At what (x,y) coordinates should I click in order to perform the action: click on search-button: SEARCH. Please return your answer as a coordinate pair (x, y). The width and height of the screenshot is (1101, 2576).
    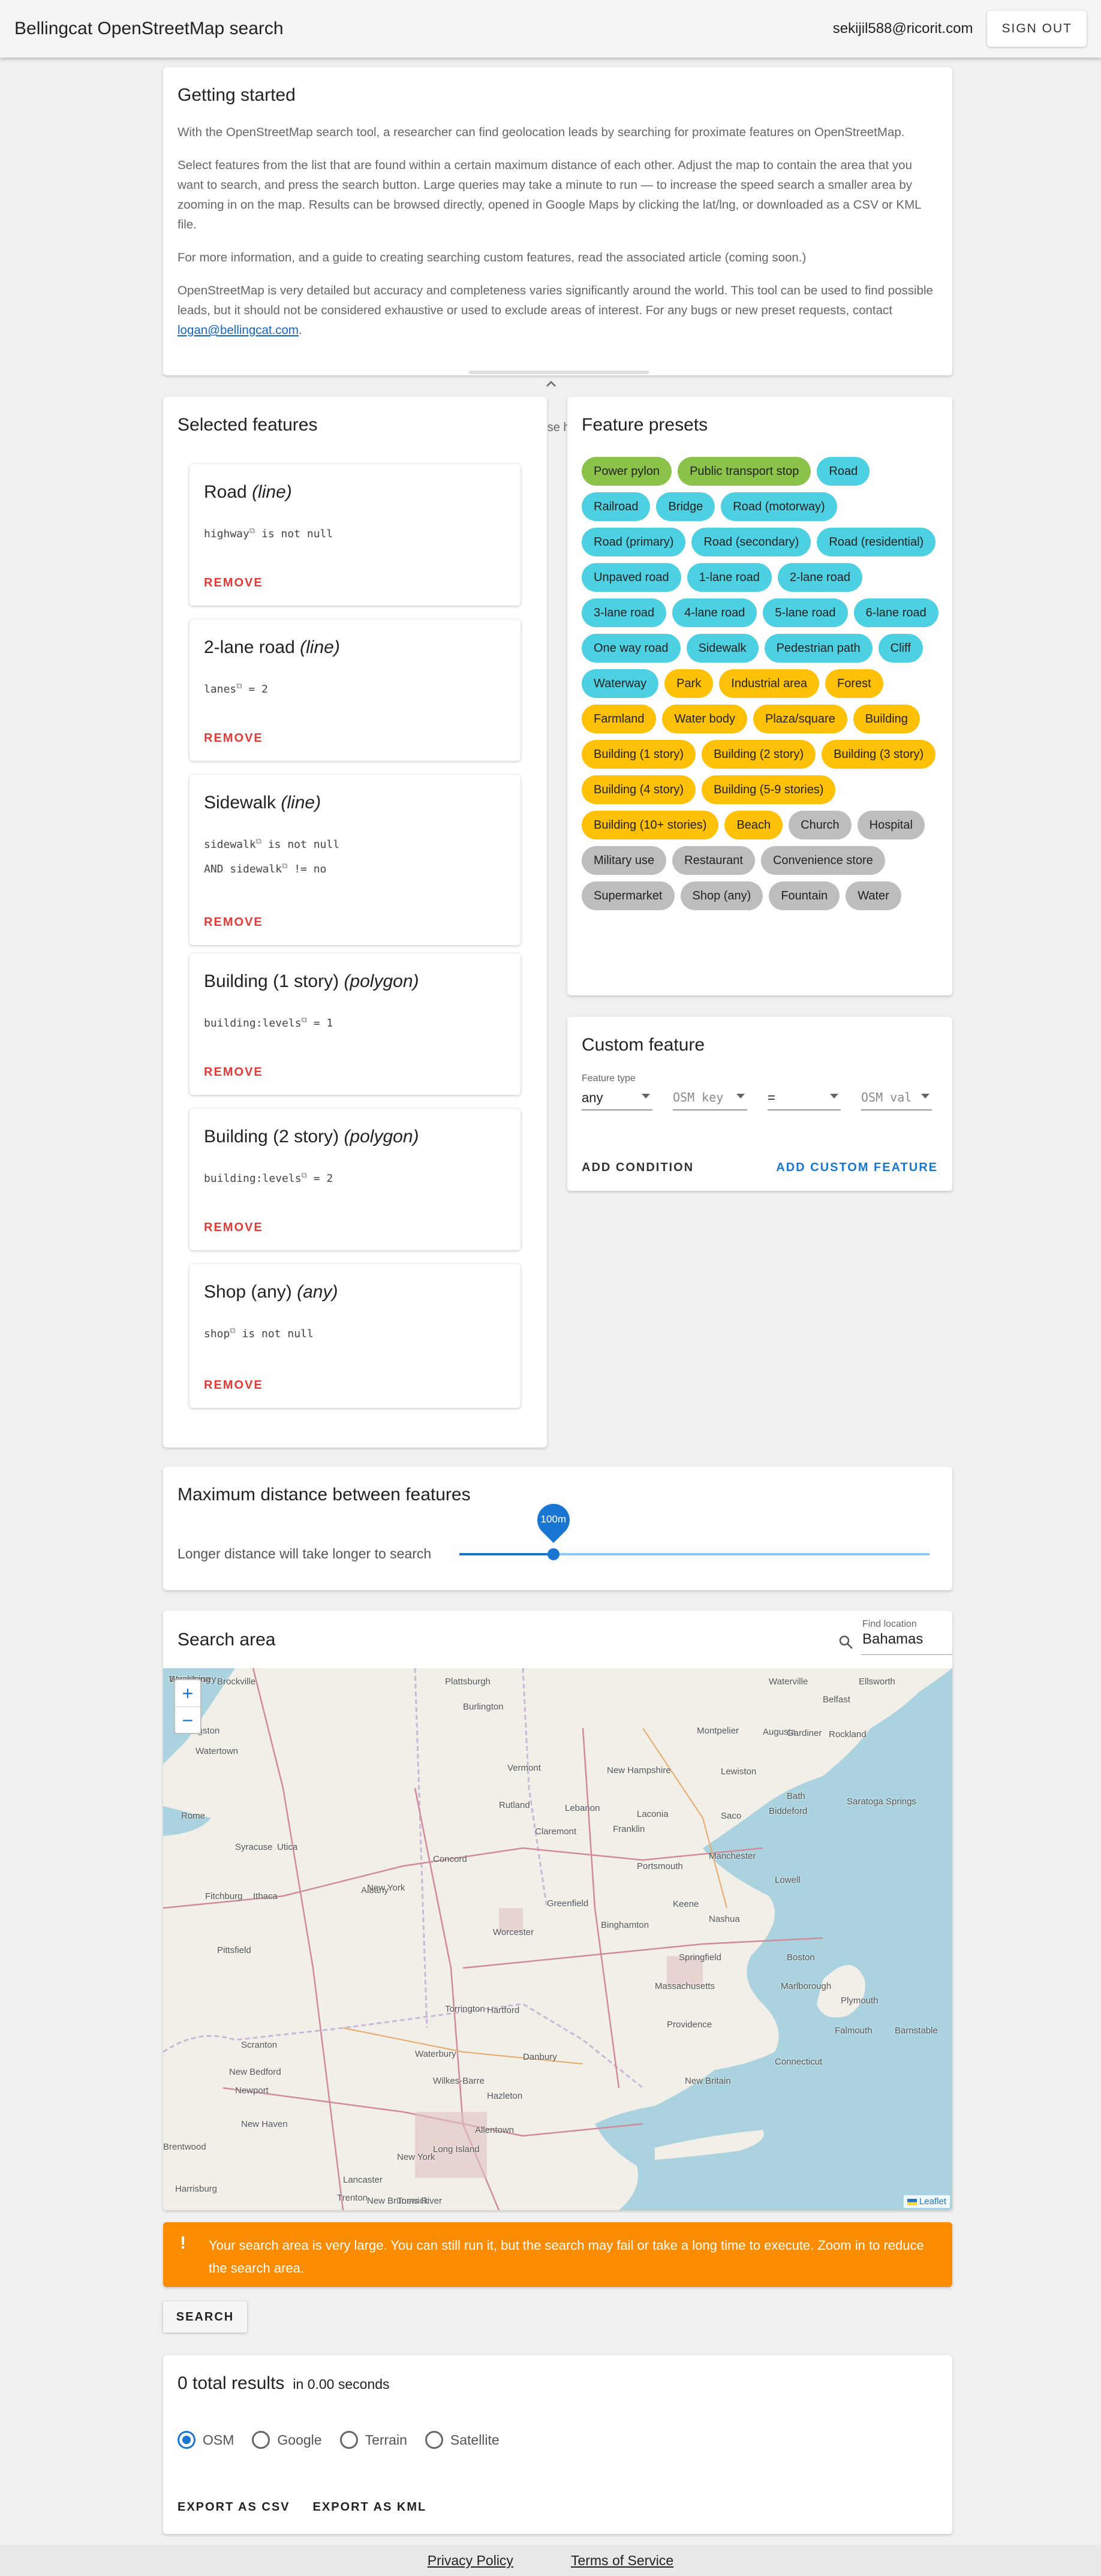
    Looking at the image, I should click on (205, 2317).